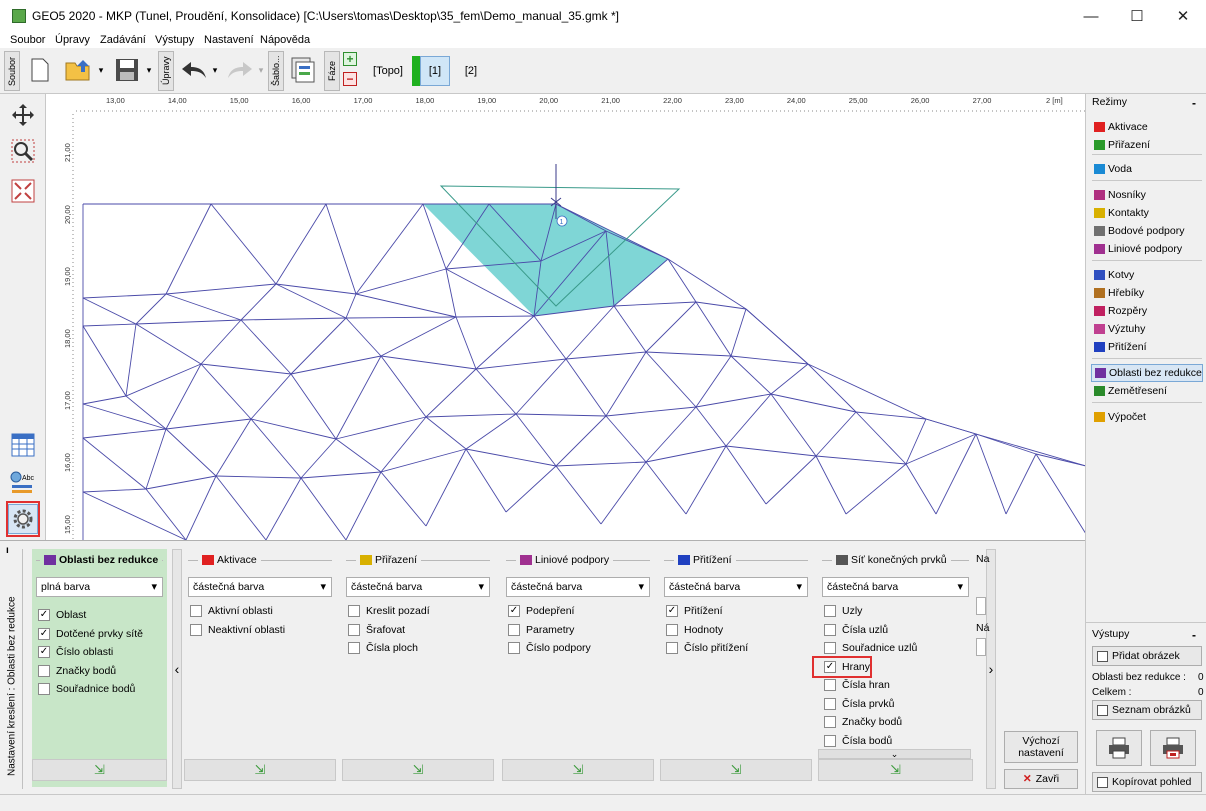 Image resolution: width=1206 pixels, height=811 pixels. I want to click on outputs-collapse-button: -, so click(1194, 635).